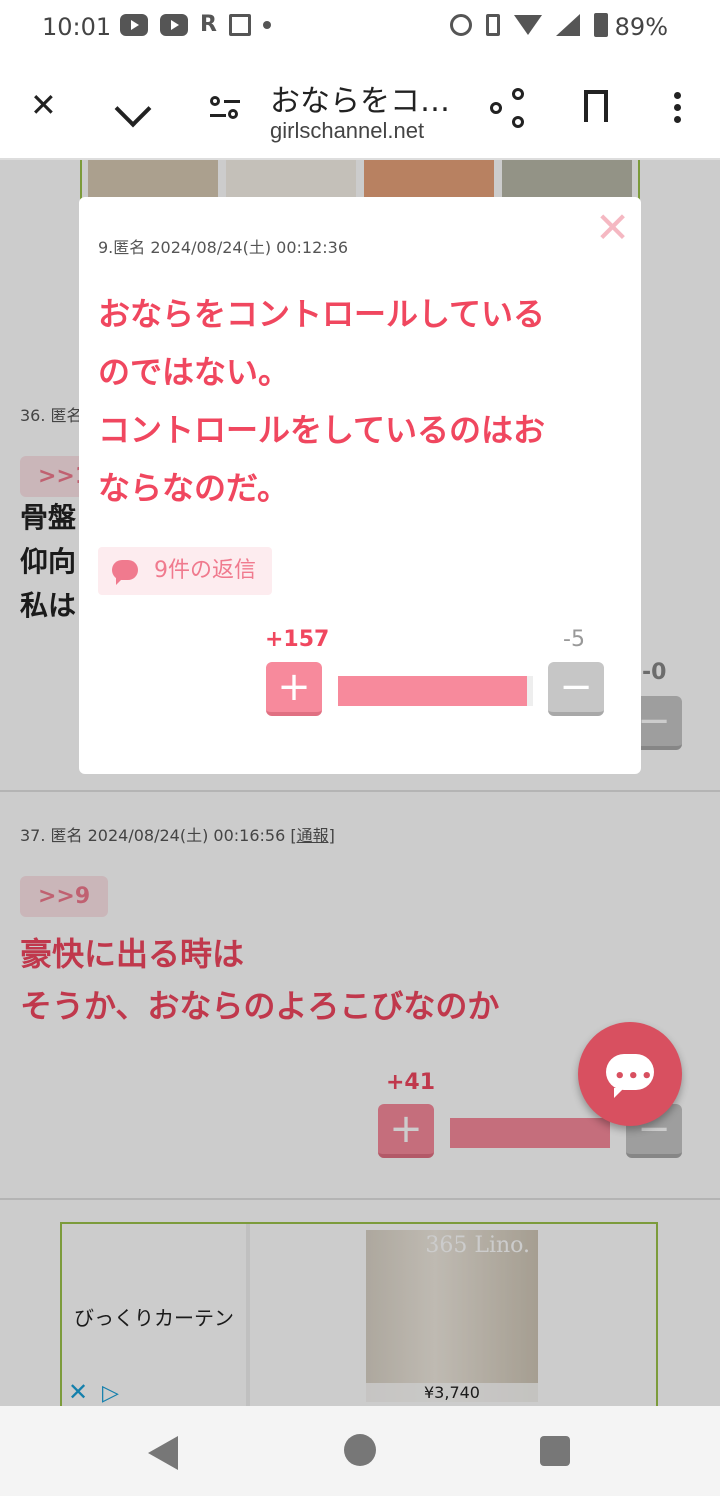  Describe the element at coordinates (528, 25) in the screenshot. I see `wifi-icon` at that location.